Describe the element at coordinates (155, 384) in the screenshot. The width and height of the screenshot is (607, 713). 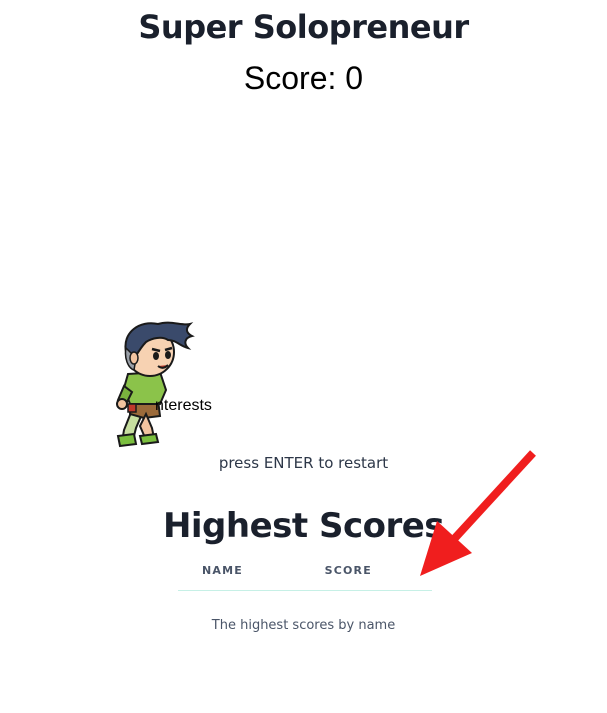
I see `player-character-icon` at that location.